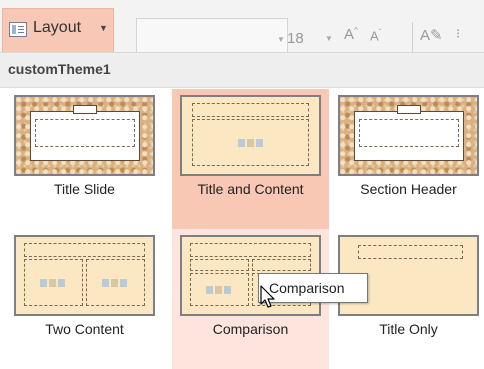 Image resolution: width=484 pixels, height=369 pixels. I want to click on layout-title-and-content: Title and Content, so click(250, 159).